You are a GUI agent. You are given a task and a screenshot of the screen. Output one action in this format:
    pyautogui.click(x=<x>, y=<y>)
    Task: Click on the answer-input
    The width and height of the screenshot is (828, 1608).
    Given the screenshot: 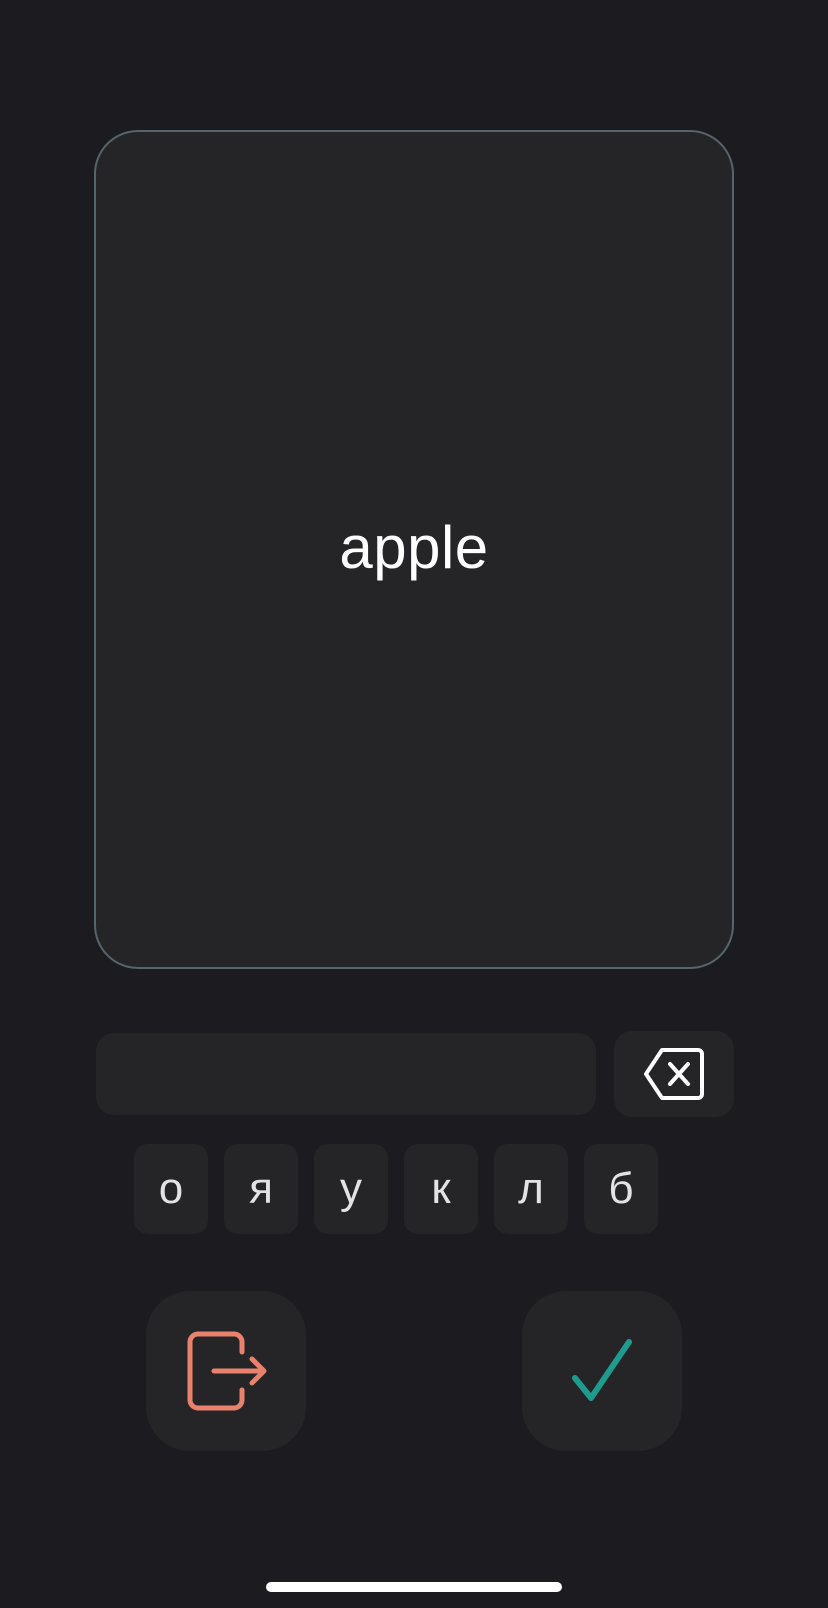 What is the action you would take?
    pyautogui.click(x=346, y=1074)
    